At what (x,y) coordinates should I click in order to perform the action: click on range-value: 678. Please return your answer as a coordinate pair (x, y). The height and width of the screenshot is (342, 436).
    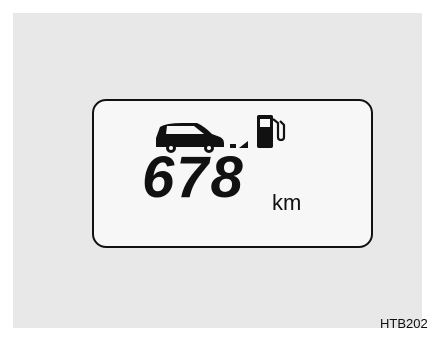
    Looking at the image, I should click on (193, 177).